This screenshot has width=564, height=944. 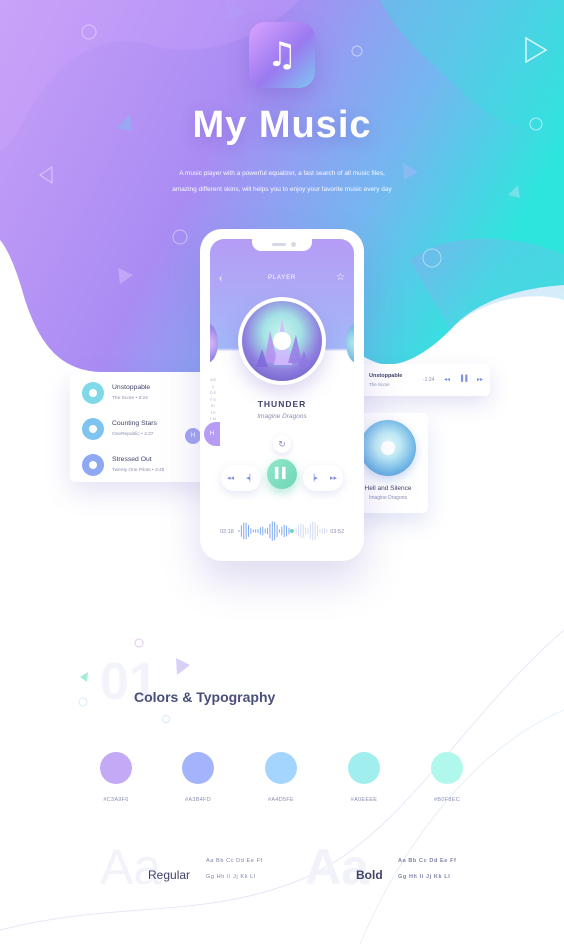 What do you see at coordinates (364, 800) in the screenshot?
I see `swatch-label: #A0EEEE` at bounding box center [364, 800].